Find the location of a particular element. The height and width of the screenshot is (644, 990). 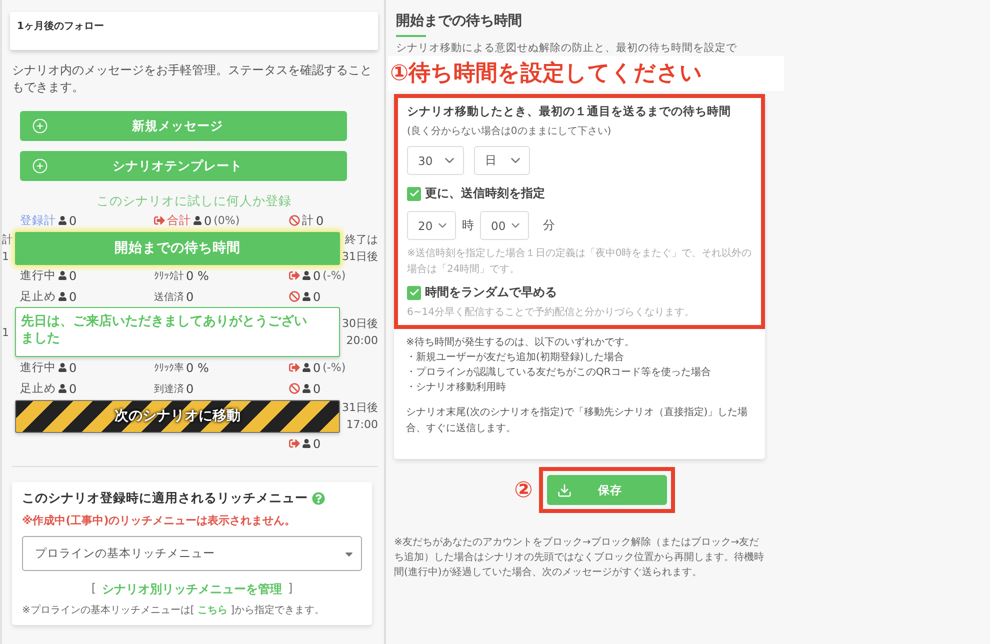

checkbox-label: 時間をランダムで早める is located at coordinates (491, 292).